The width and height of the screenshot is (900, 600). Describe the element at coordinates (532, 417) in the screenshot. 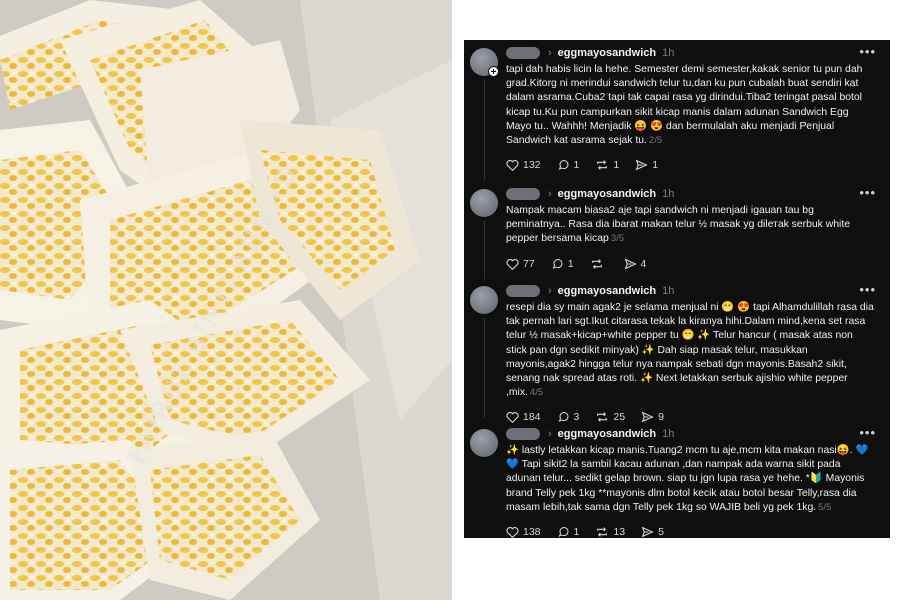

I see `like-count: 184` at that location.